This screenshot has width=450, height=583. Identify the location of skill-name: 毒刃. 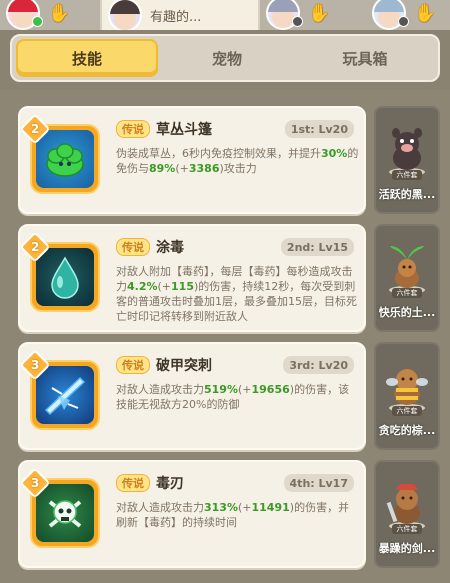
(170, 484).